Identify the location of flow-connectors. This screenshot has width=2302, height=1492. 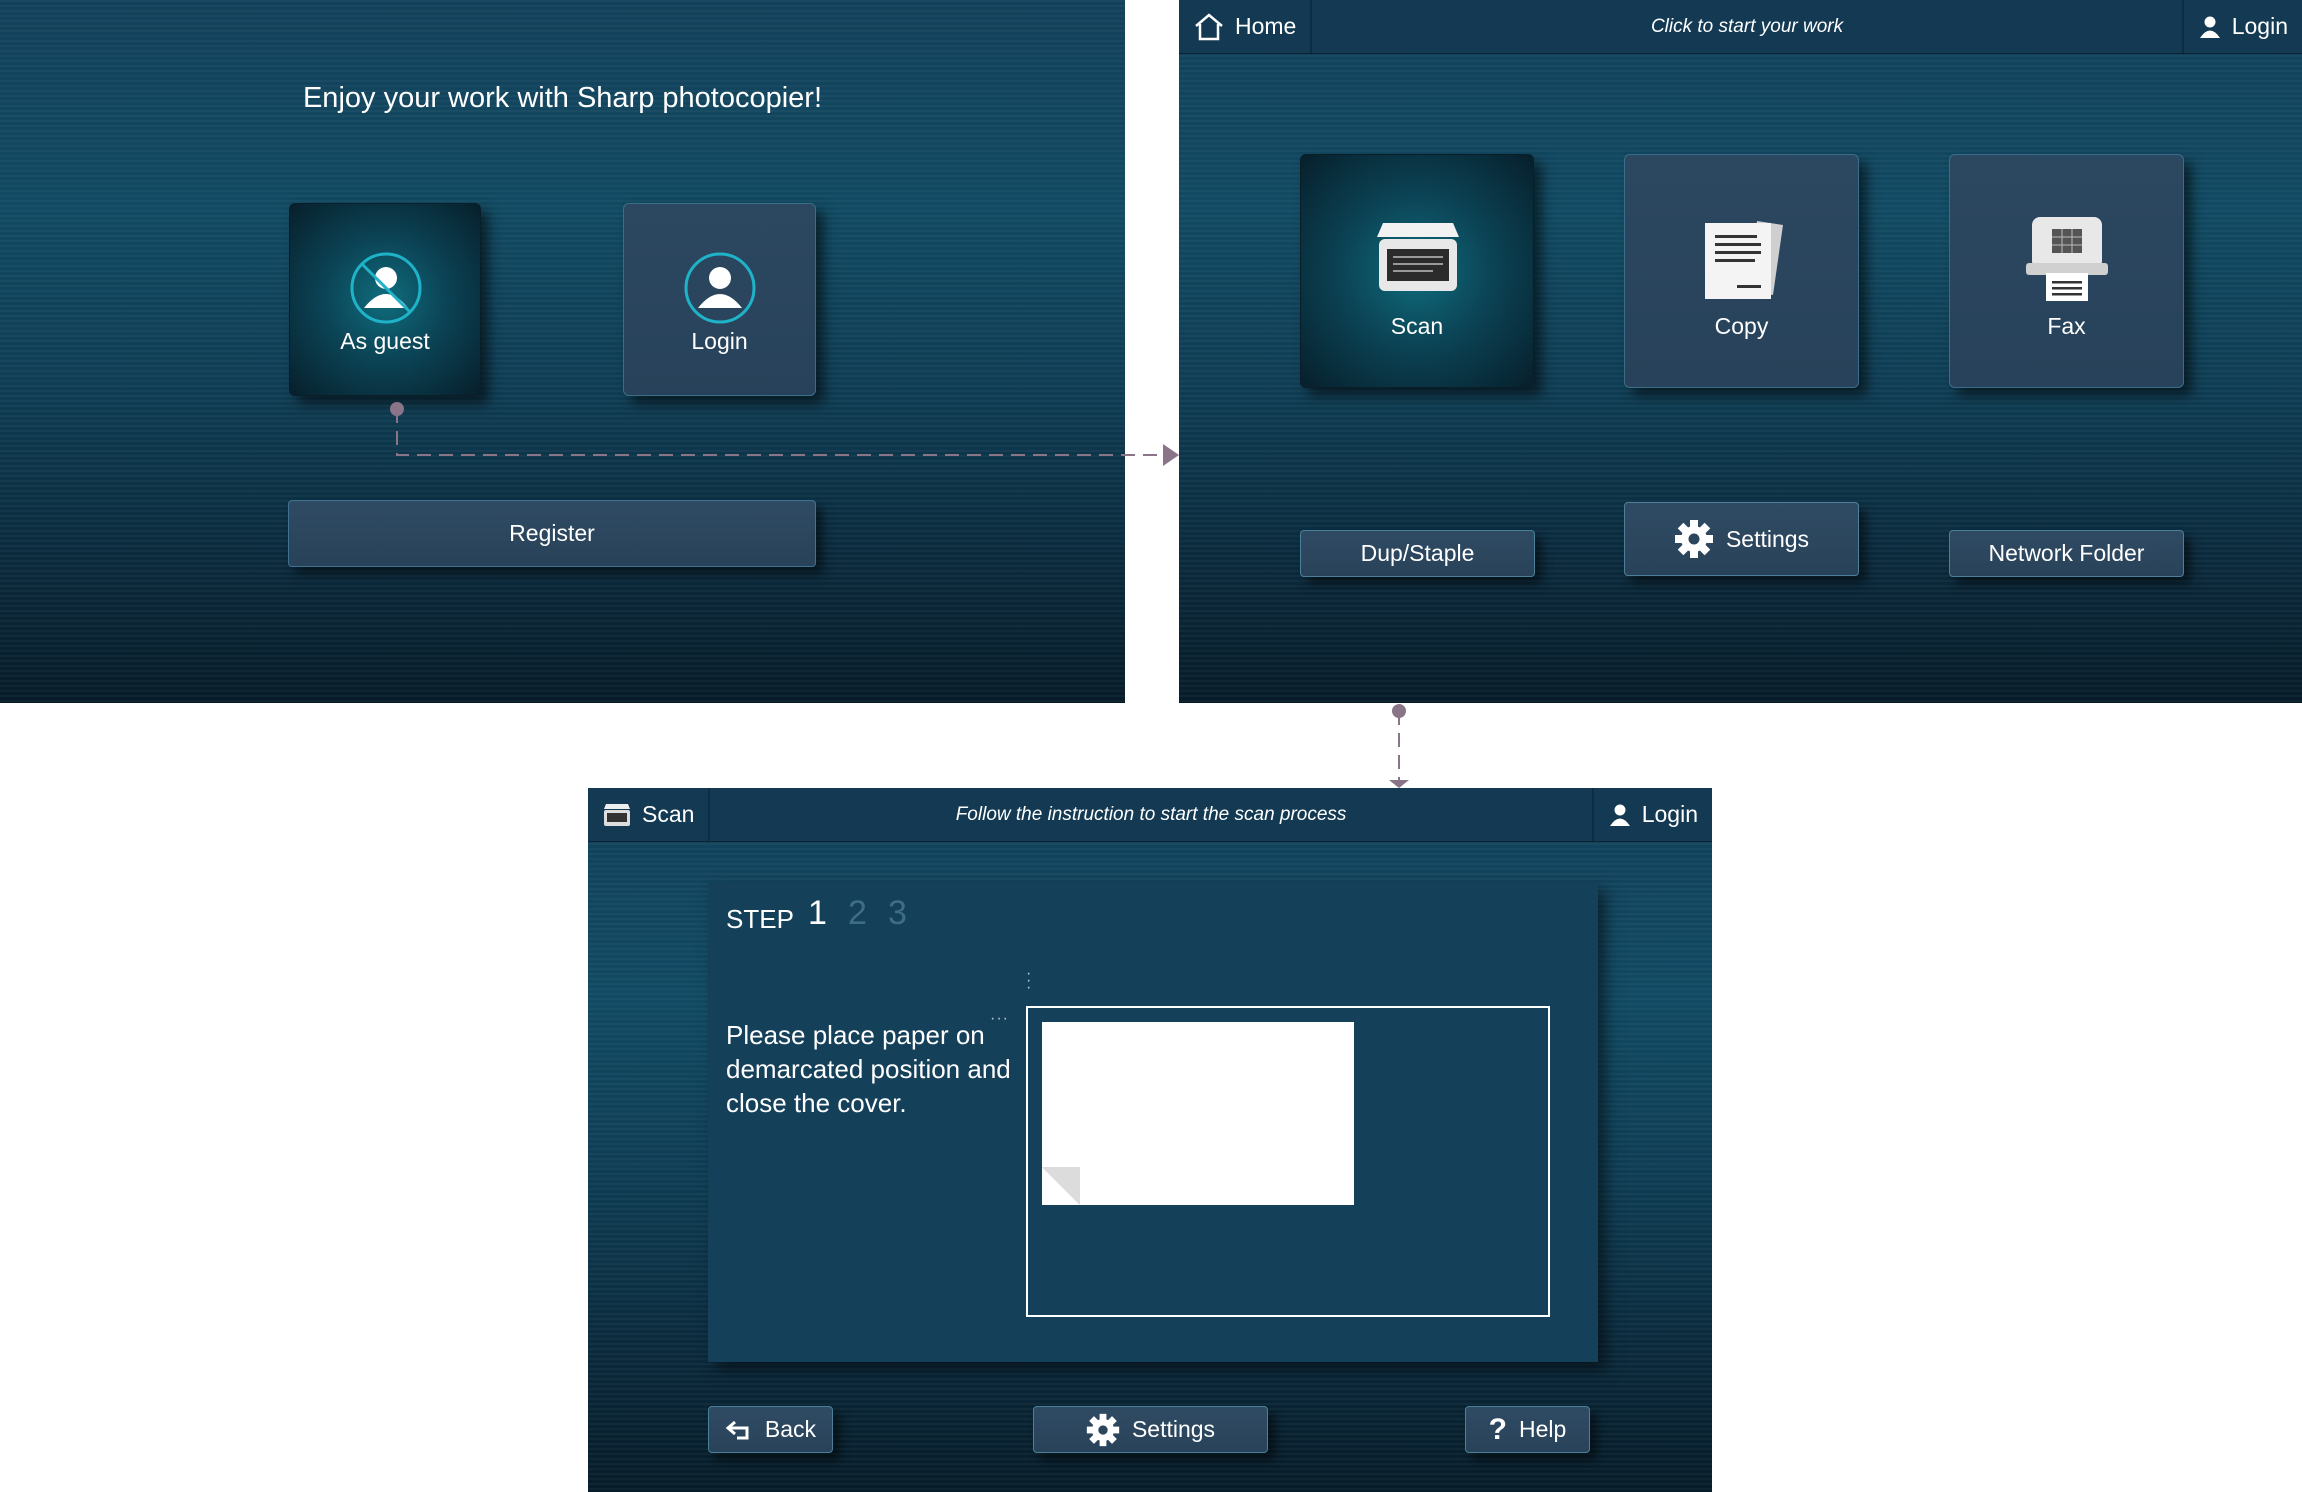
(899, 595).